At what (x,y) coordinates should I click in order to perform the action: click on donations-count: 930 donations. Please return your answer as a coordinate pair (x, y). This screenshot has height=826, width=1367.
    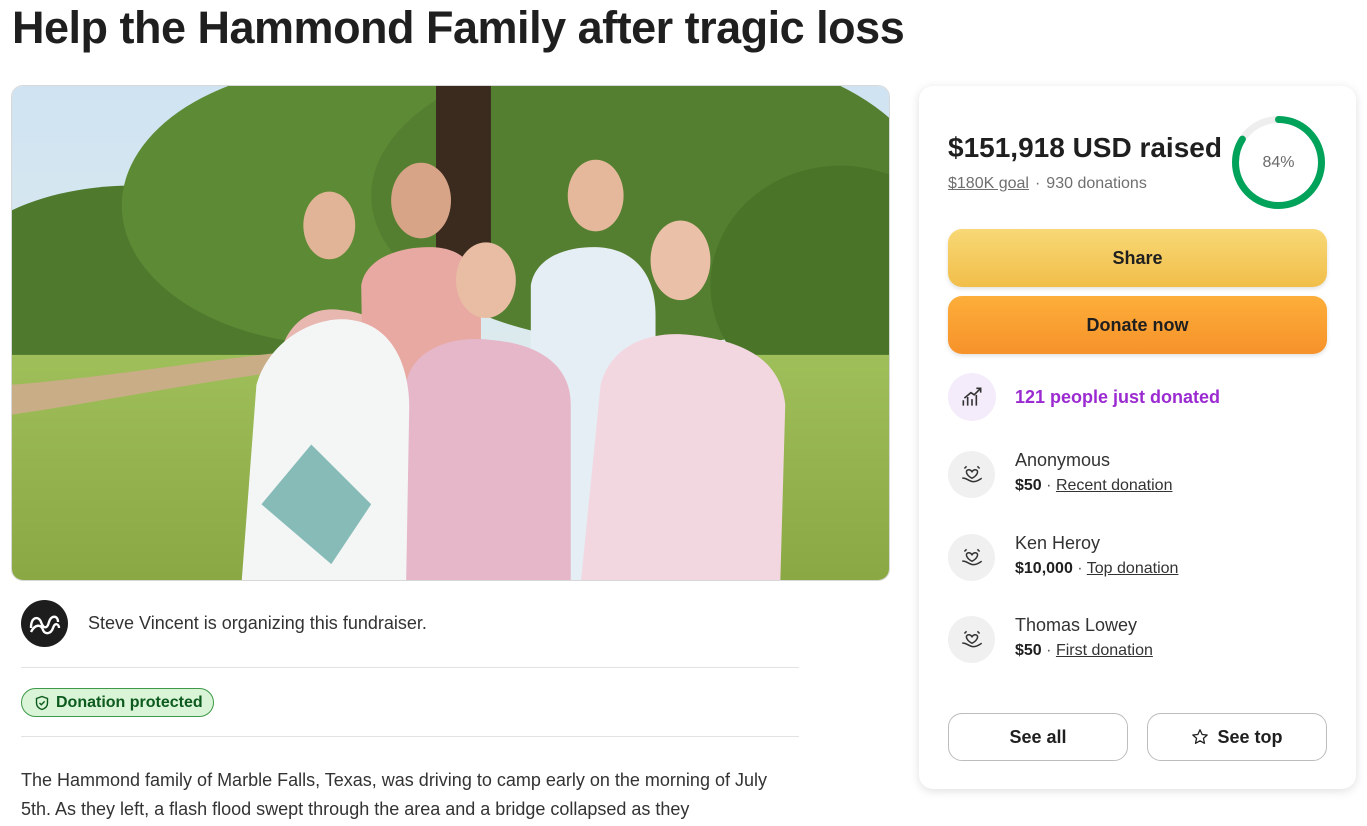
    Looking at the image, I should click on (1096, 183).